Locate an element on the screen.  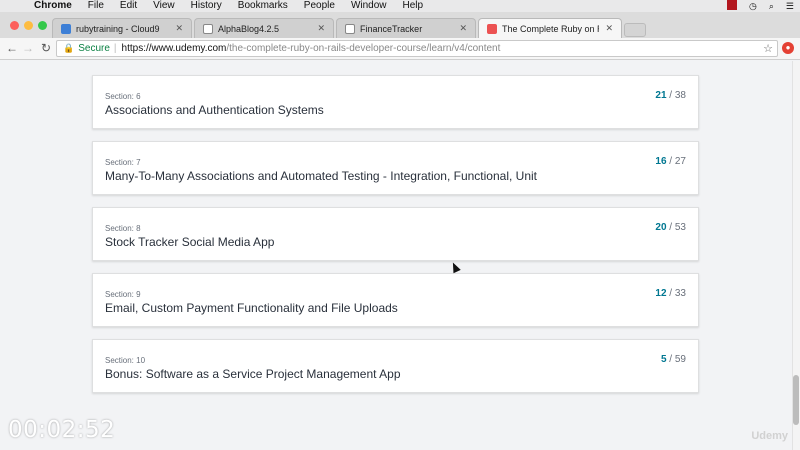
search-icon: ⌕ is located at coordinates (771, 6).